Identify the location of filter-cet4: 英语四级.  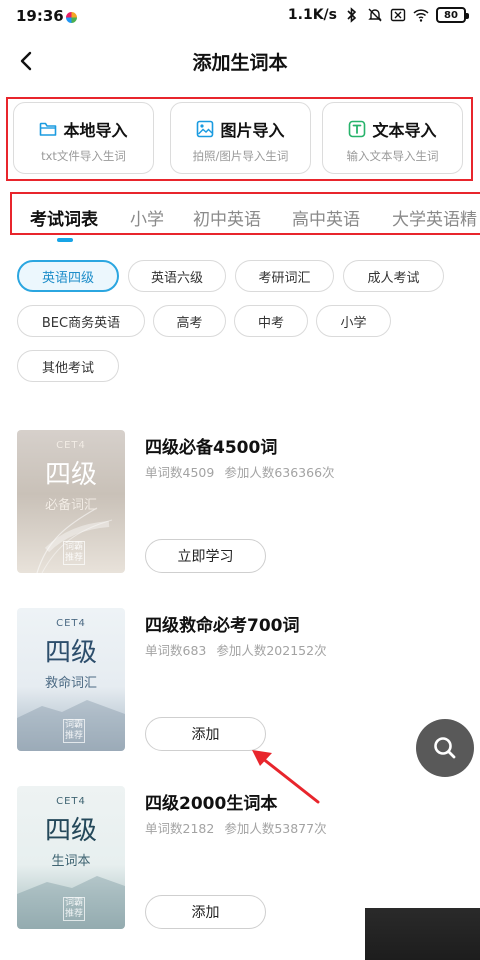
(68, 276).